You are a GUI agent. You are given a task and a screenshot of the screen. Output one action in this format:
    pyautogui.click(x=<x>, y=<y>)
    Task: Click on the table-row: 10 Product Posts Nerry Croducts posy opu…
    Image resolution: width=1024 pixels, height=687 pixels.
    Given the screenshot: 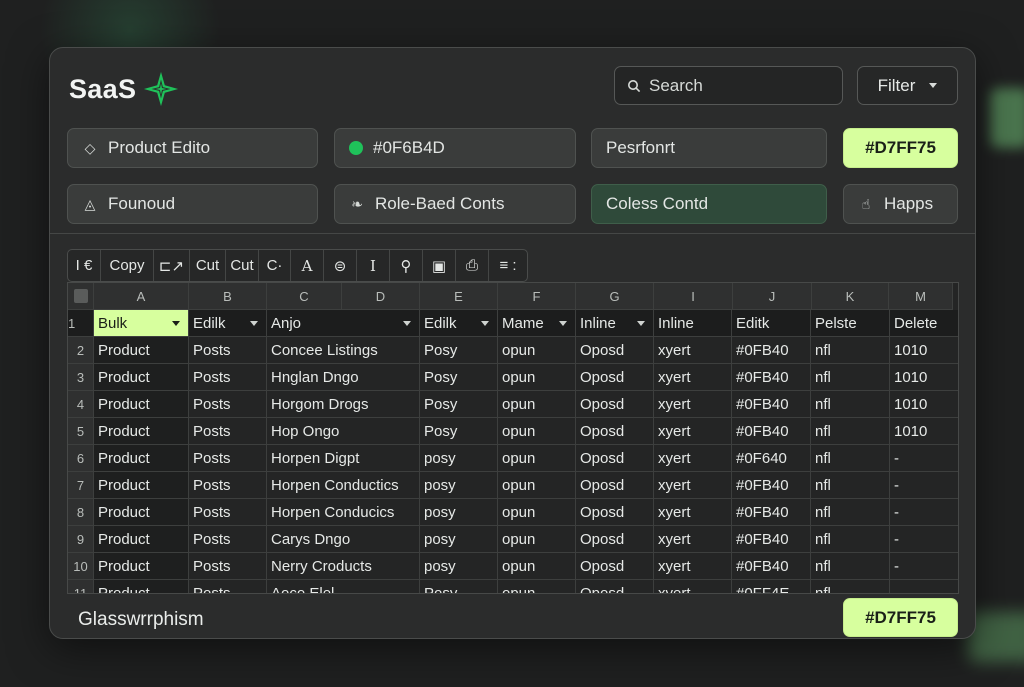 What is the action you would take?
    pyautogui.click(x=513, y=566)
    